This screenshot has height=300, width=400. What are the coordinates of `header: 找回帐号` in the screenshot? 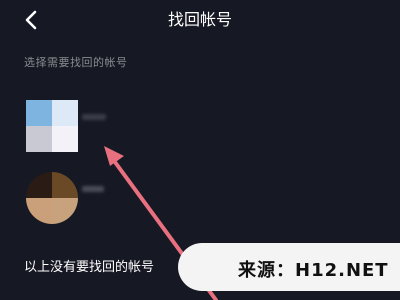 It's located at (200, 20).